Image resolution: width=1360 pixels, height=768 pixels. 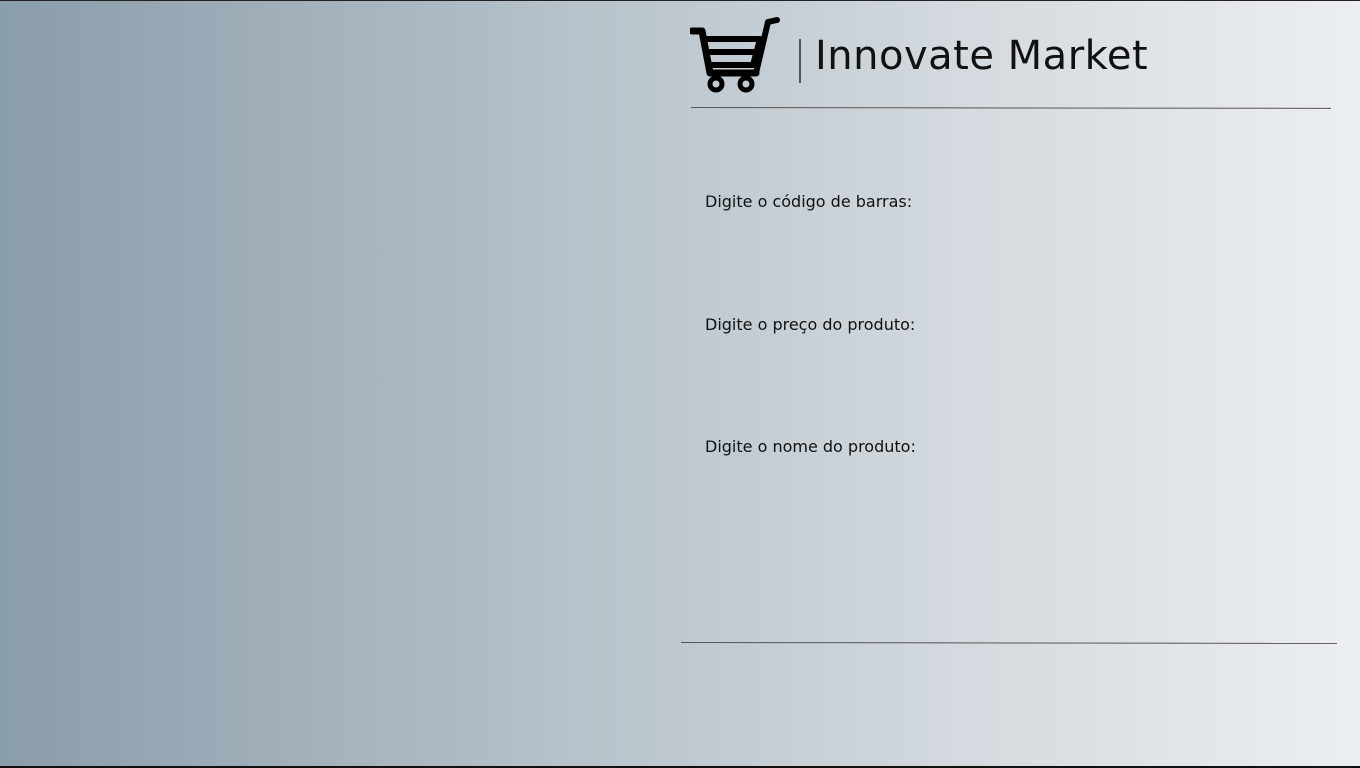 I want to click on brand-title: Innovate Market, so click(x=982, y=56).